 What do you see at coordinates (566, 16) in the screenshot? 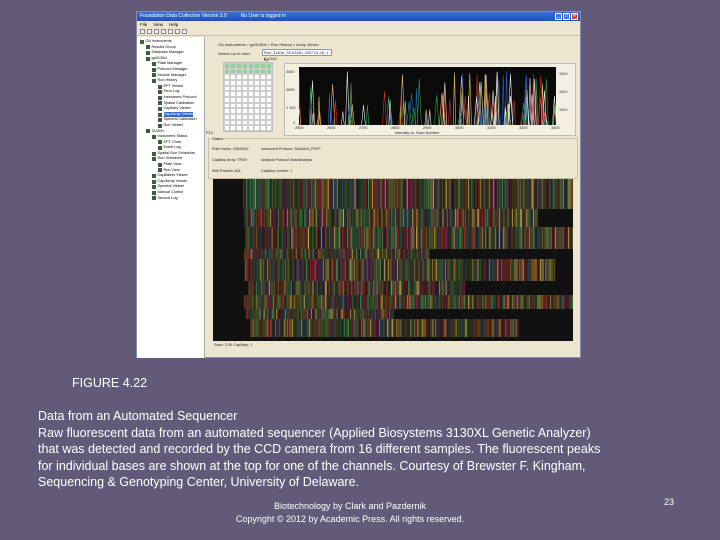
I see `maximize-button: □` at bounding box center [566, 16].